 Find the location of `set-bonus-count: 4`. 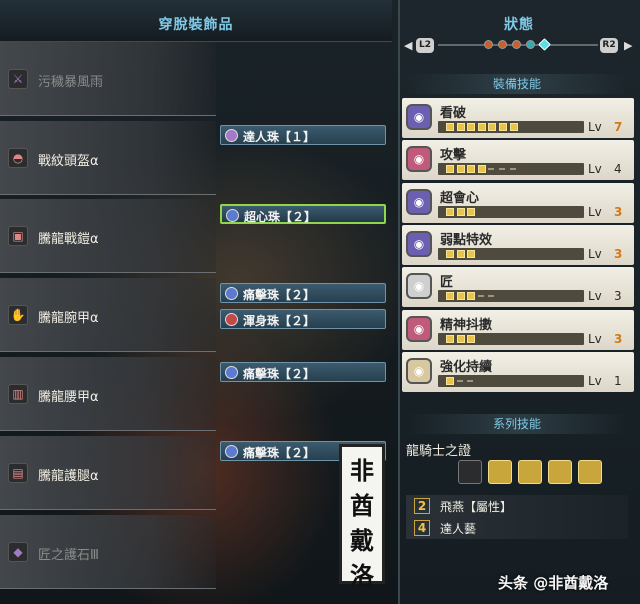

set-bonus-count: 4 is located at coordinates (422, 528).